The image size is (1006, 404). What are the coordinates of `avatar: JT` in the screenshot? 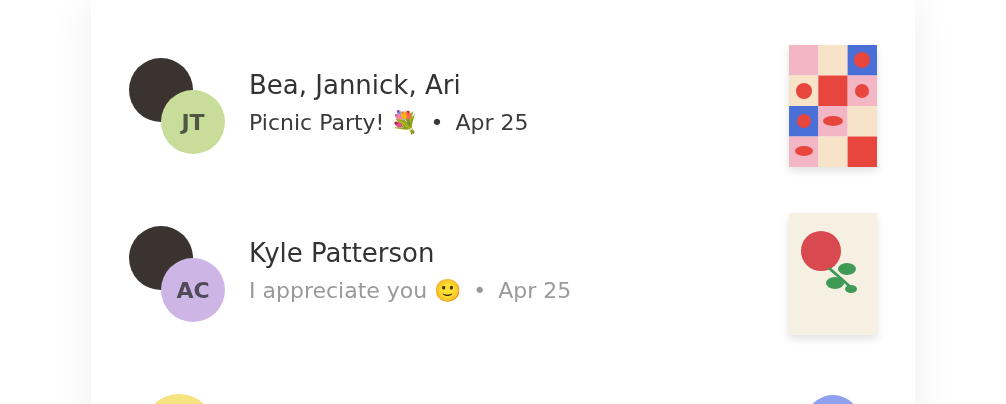 It's located at (193, 122).